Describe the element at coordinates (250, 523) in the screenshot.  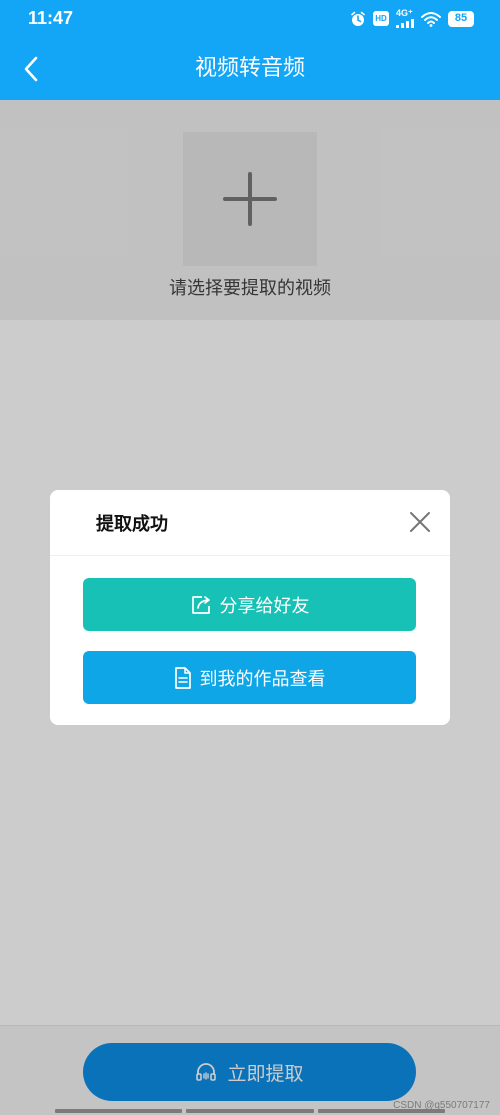
I see `dialog-header: 提取成功` at that location.